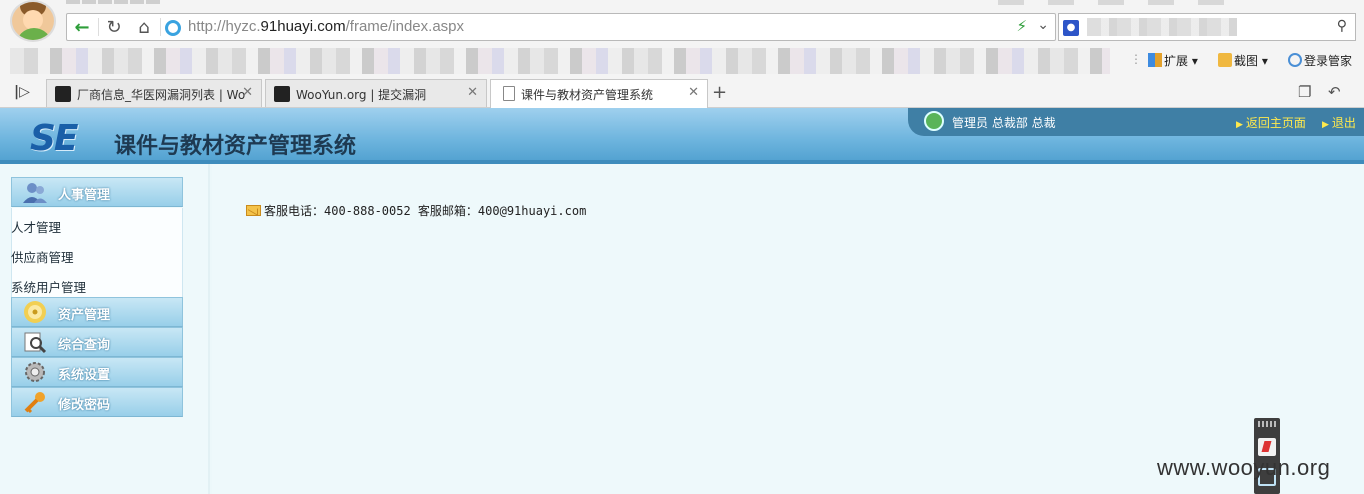 This screenshot has width=1364, height=494. Describe the element at coordinates (1304, 92) in the screenshot. I see `restore-tabs-icon: ❐` at that location.